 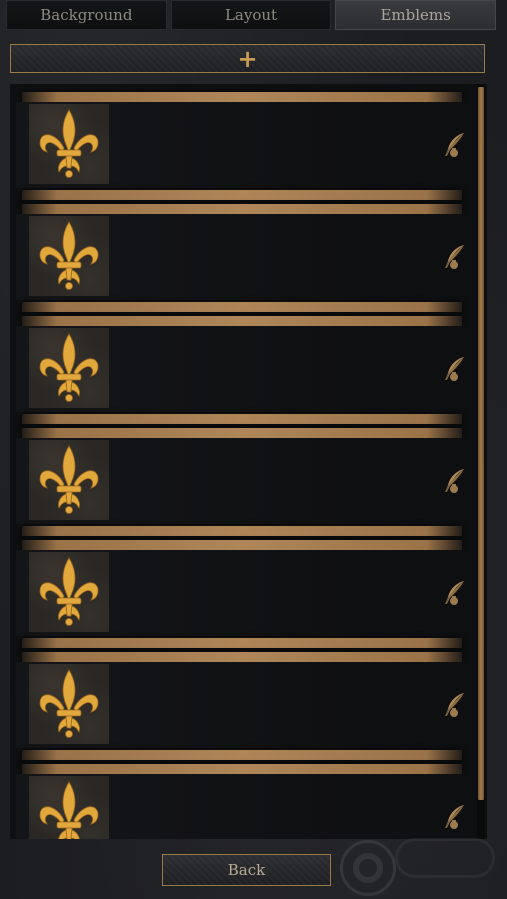 I want to click on plus-icon: +, so click(x=247, y=58).